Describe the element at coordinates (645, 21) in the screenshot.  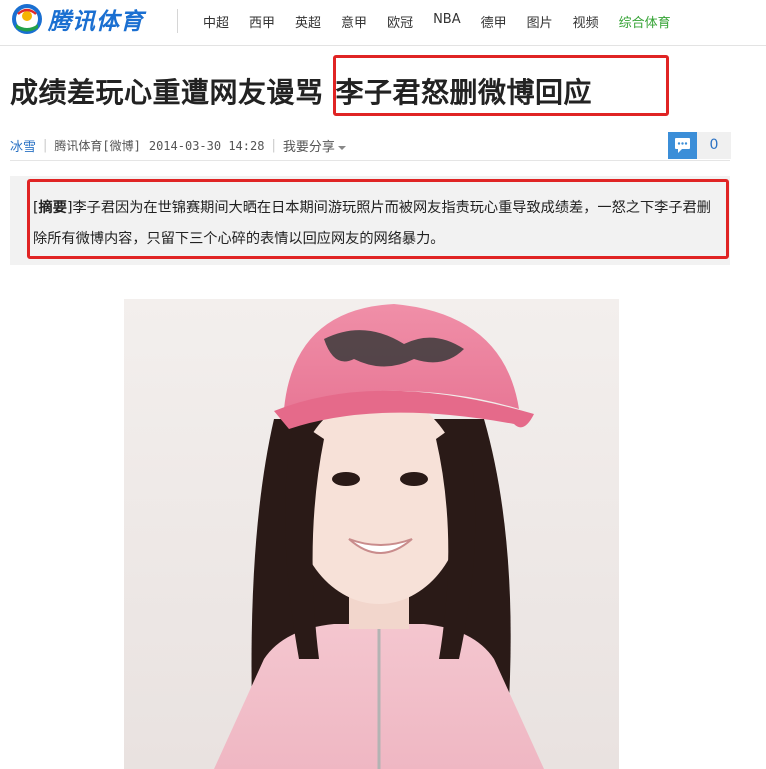
I see `nav-item-general-sports: 综合体育` at that location.